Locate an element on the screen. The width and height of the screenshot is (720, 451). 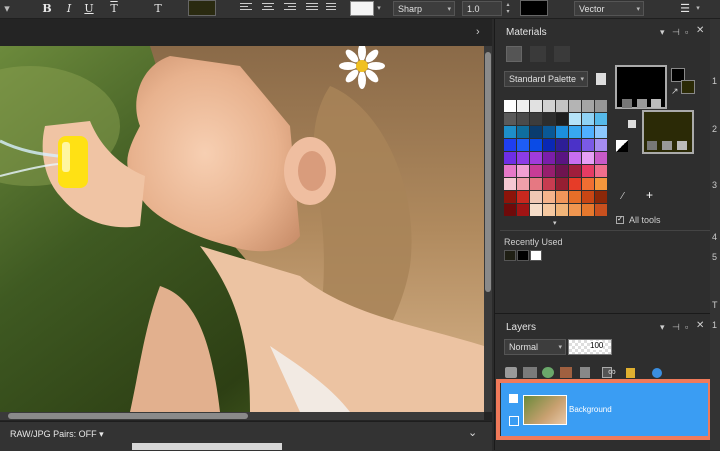
create-as-select: Vector ▾ is located at coordinates (609, 8).